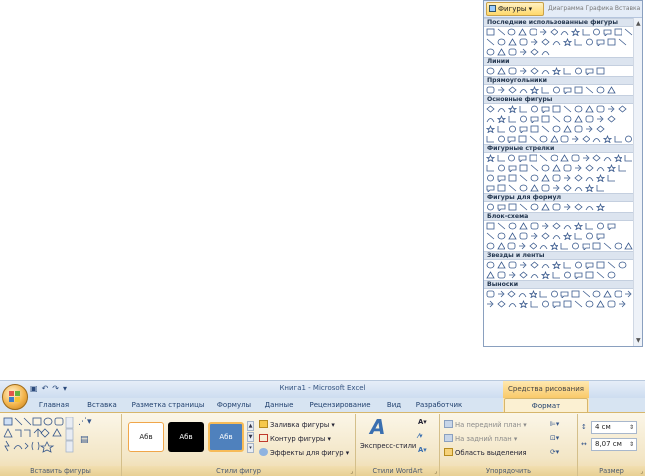 The image size is (645, 476). Describe the element at coordinates (304, 453) in the screenshot. I see `shape-effects-button: Эффекты для фигур ▾` at that location.